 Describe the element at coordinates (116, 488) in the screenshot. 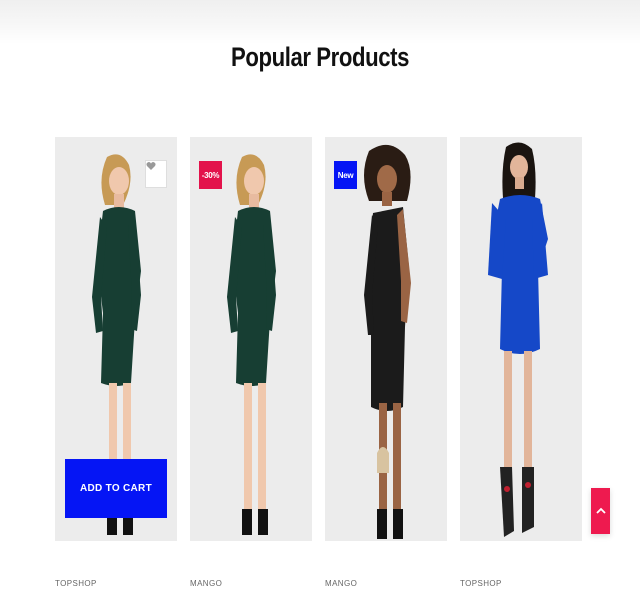

I see `add-to-cart-button: ADD TO CART` at that location.